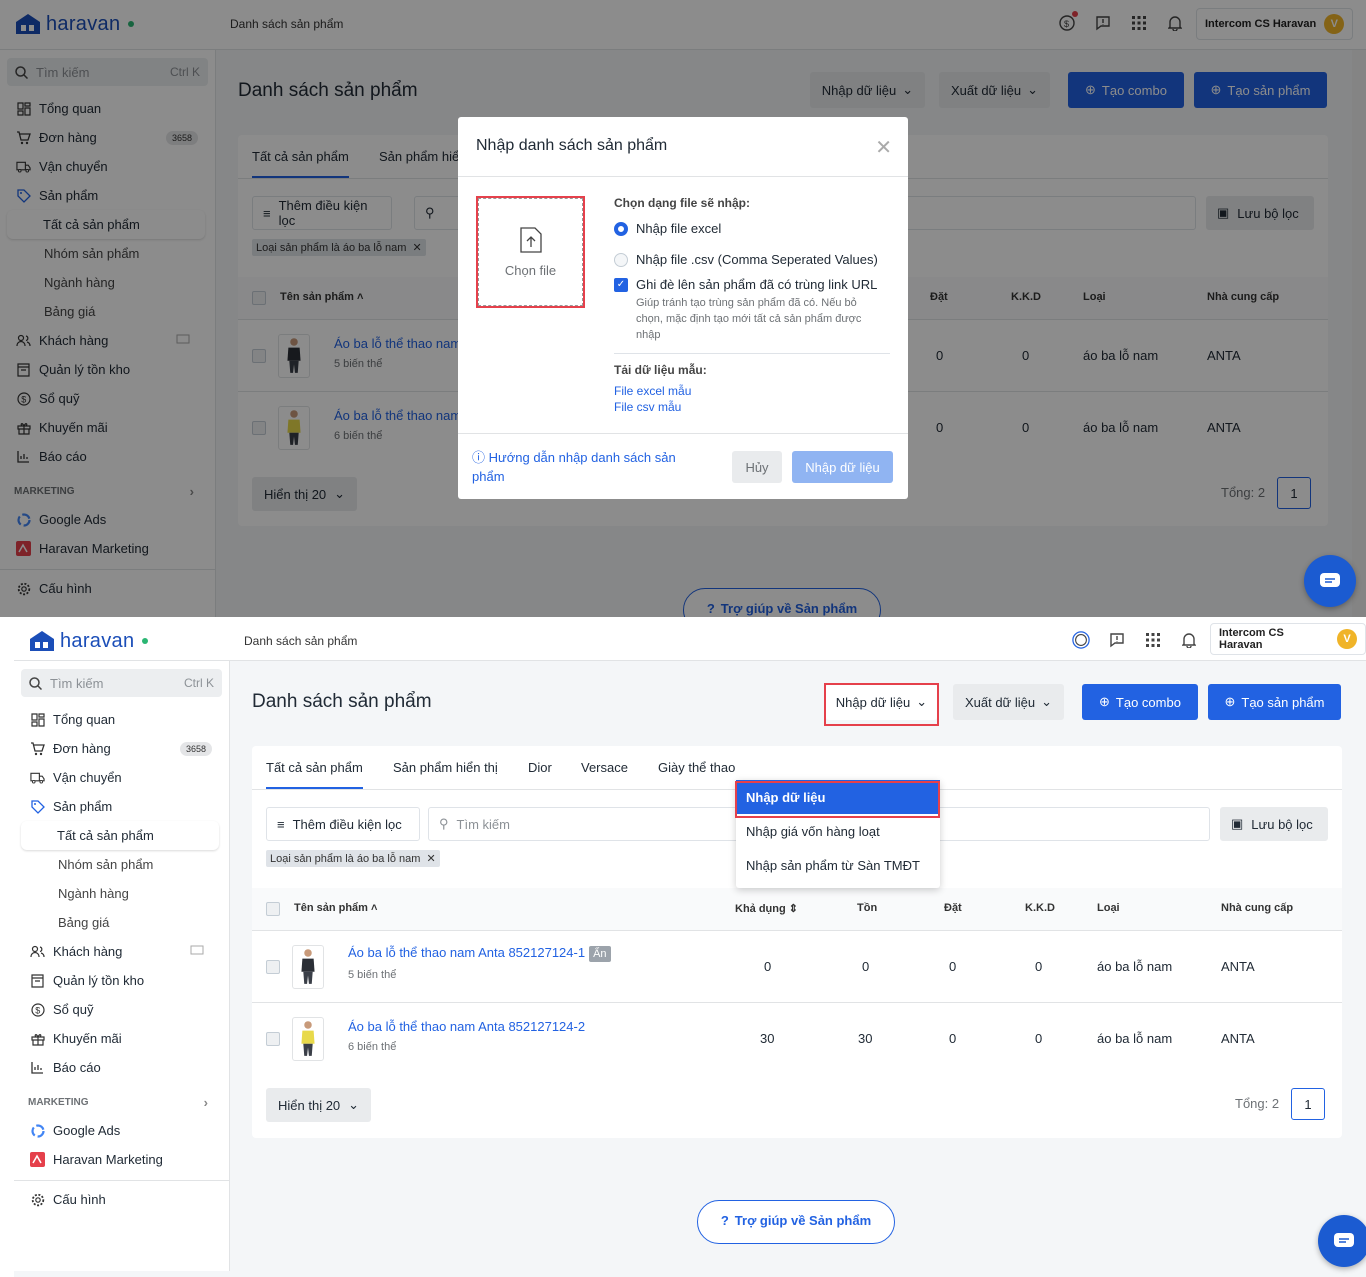 Image resolution: width=1366 pixels, height=1277 pixels. I want to click on sidebar-item-shipping: Vận chuyển, so click(122, 777).